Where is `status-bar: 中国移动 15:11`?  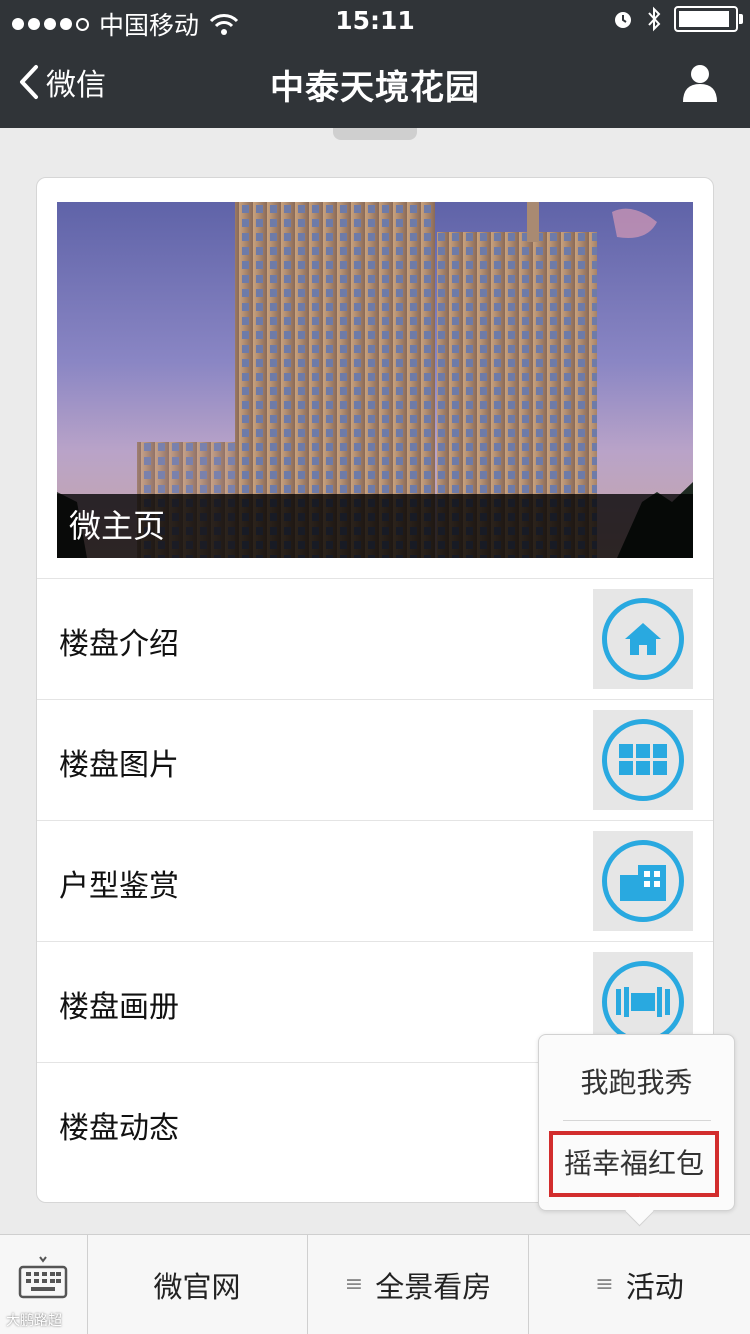 status-bar: 中国移动 15:11 is located at coordinates (375, 20).